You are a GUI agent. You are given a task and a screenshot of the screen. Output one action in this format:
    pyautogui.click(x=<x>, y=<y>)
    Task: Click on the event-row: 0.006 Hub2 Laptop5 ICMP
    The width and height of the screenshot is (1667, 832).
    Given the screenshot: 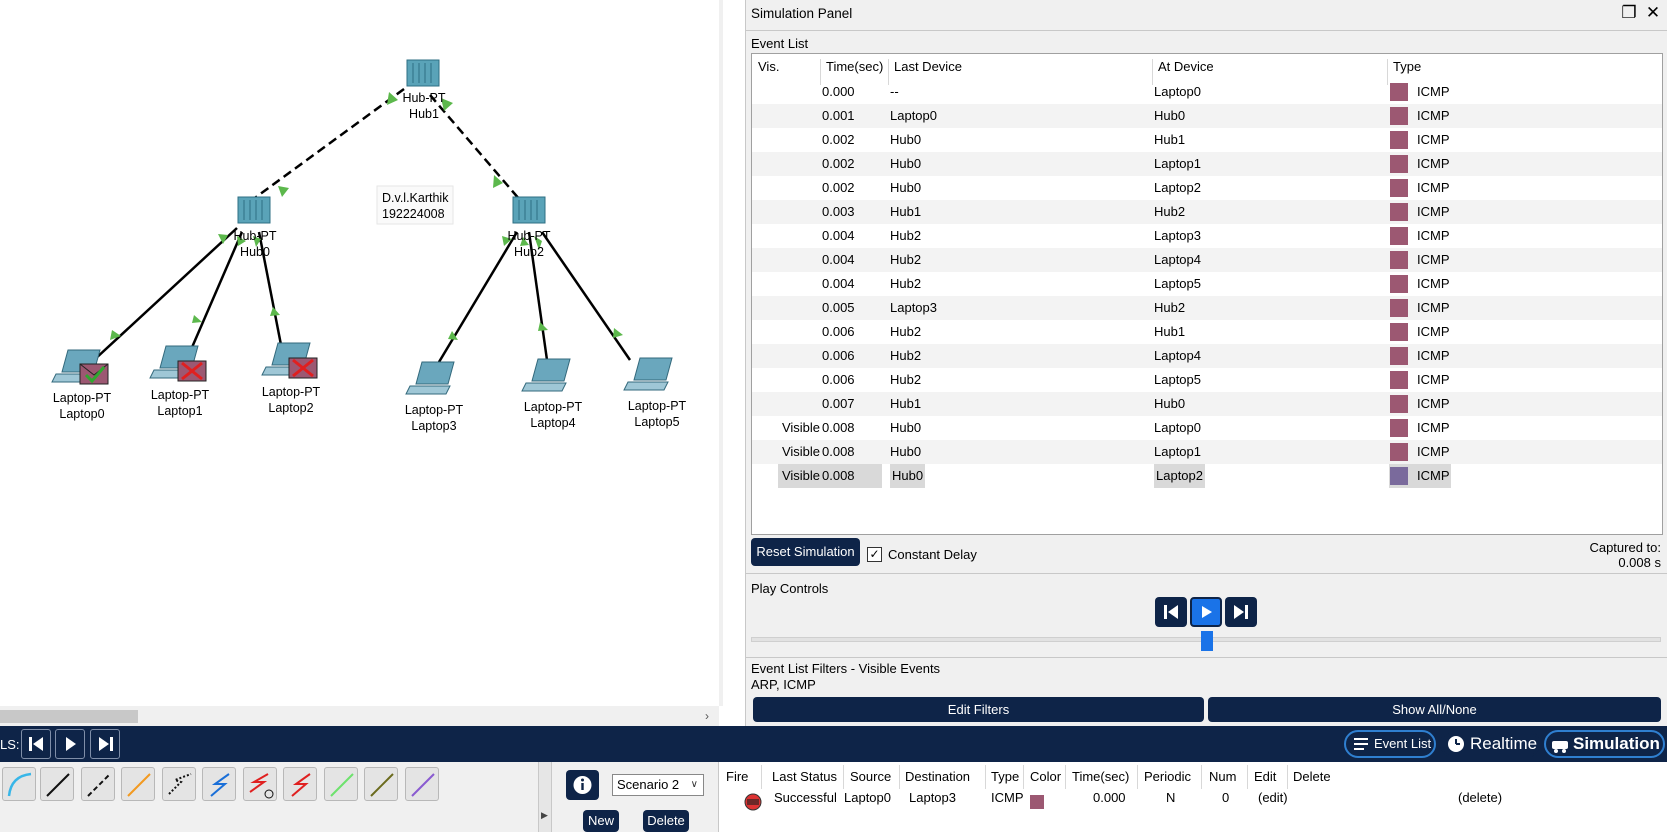 What is the action you would take?
    pyautogui.click(x=1207, y=380)
    